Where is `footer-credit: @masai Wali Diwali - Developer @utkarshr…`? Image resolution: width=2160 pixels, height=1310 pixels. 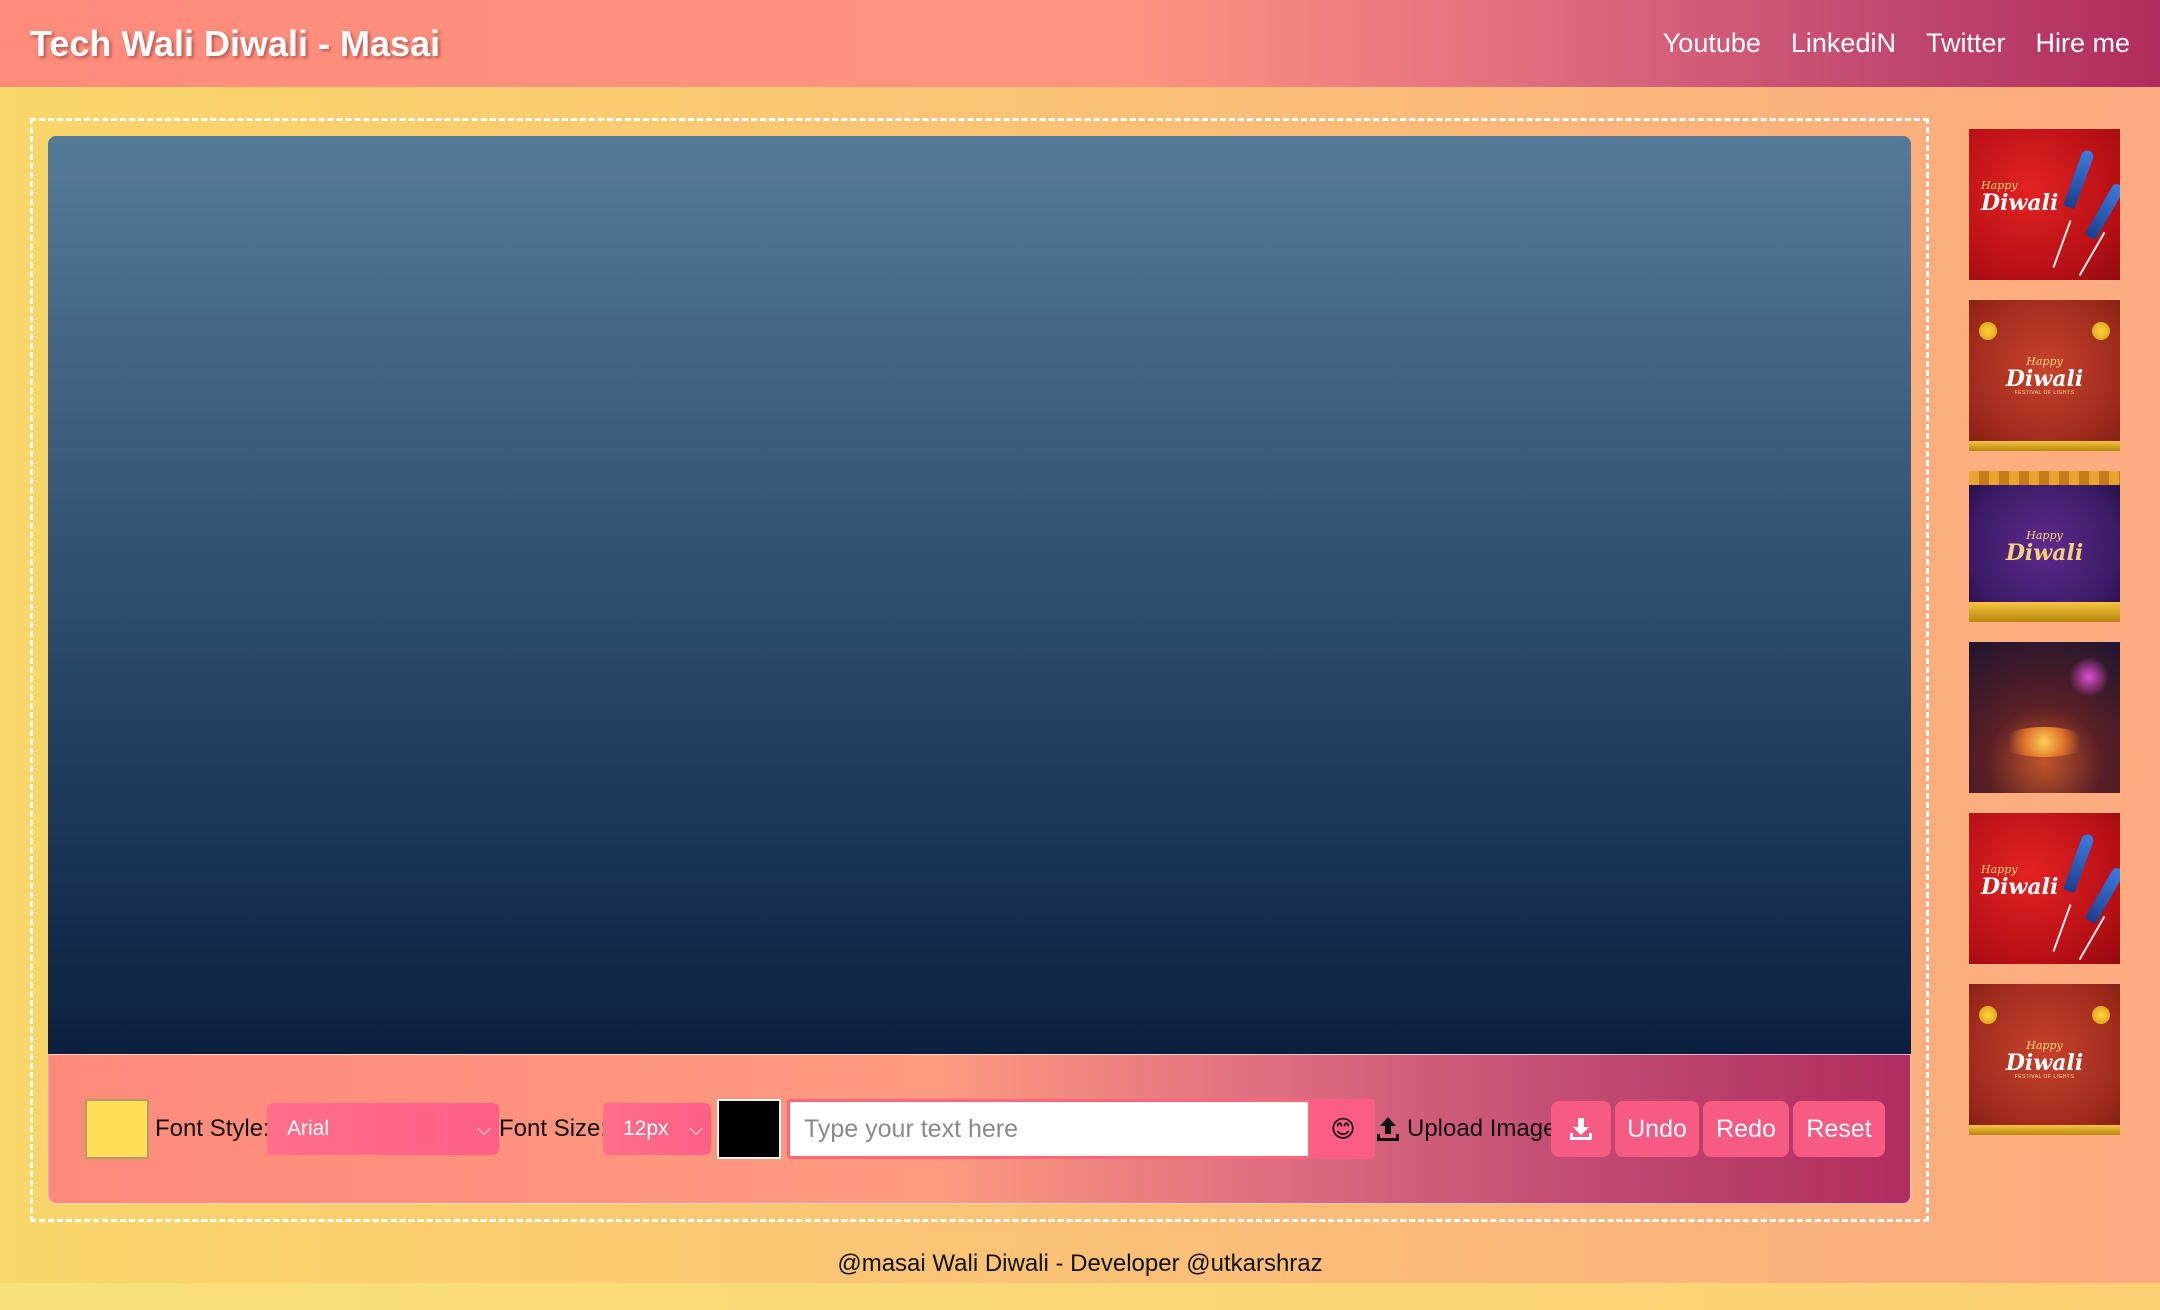
footer-credit: @masai Wali Diwali - Developer @utkarshr… is located at coordinates (1080, 1263).